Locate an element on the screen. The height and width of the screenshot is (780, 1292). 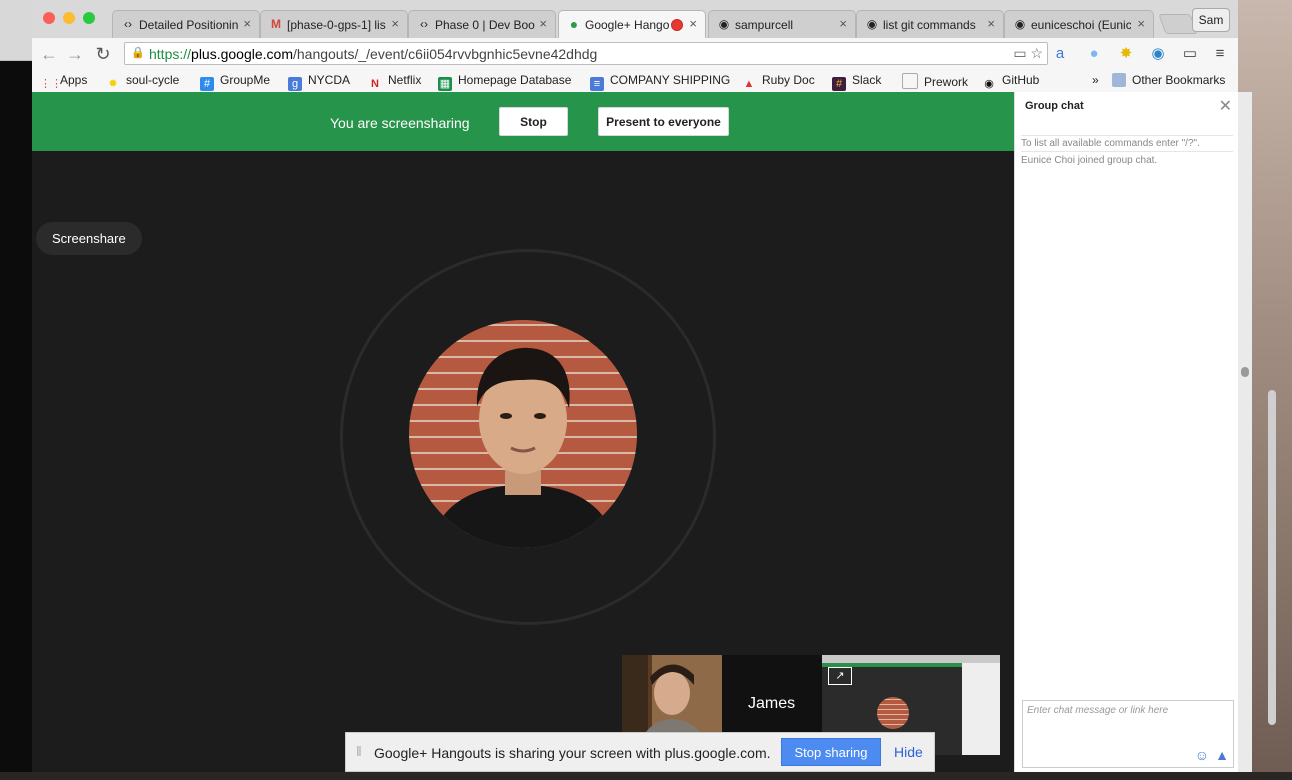
background-scrollbar is located at coordinates (1272, 557).